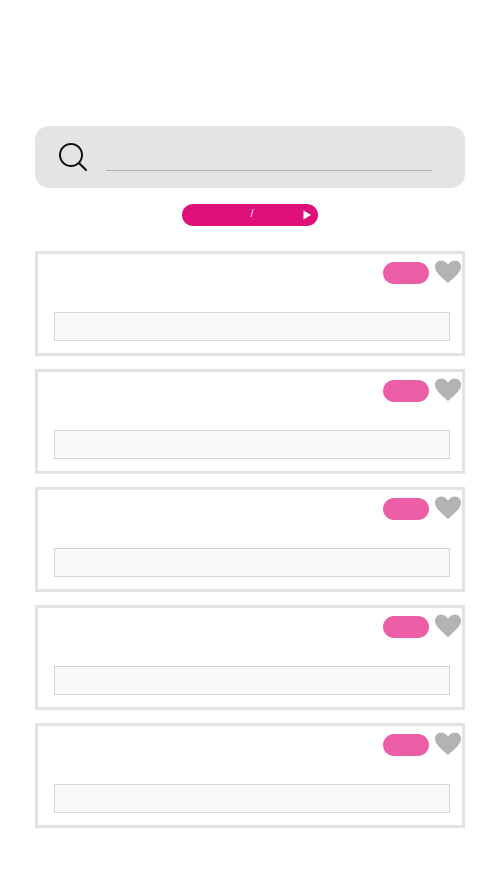 The width and height of the screenshot is (500, 870). Describe the element at coordinates (307, 215) in the screenshot. I see `next-page-icon` at that location.